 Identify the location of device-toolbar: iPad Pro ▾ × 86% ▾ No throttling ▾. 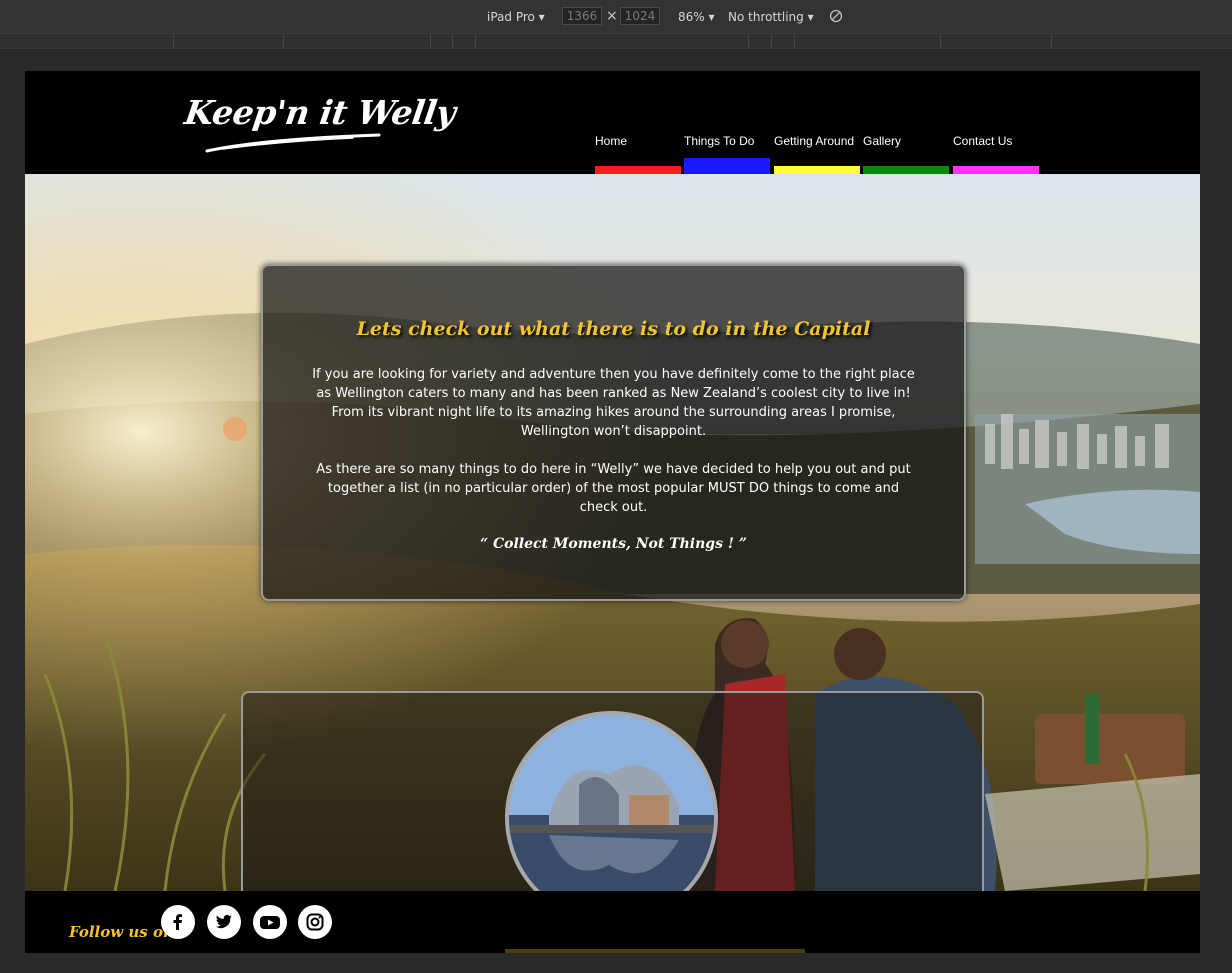
(616, 17).